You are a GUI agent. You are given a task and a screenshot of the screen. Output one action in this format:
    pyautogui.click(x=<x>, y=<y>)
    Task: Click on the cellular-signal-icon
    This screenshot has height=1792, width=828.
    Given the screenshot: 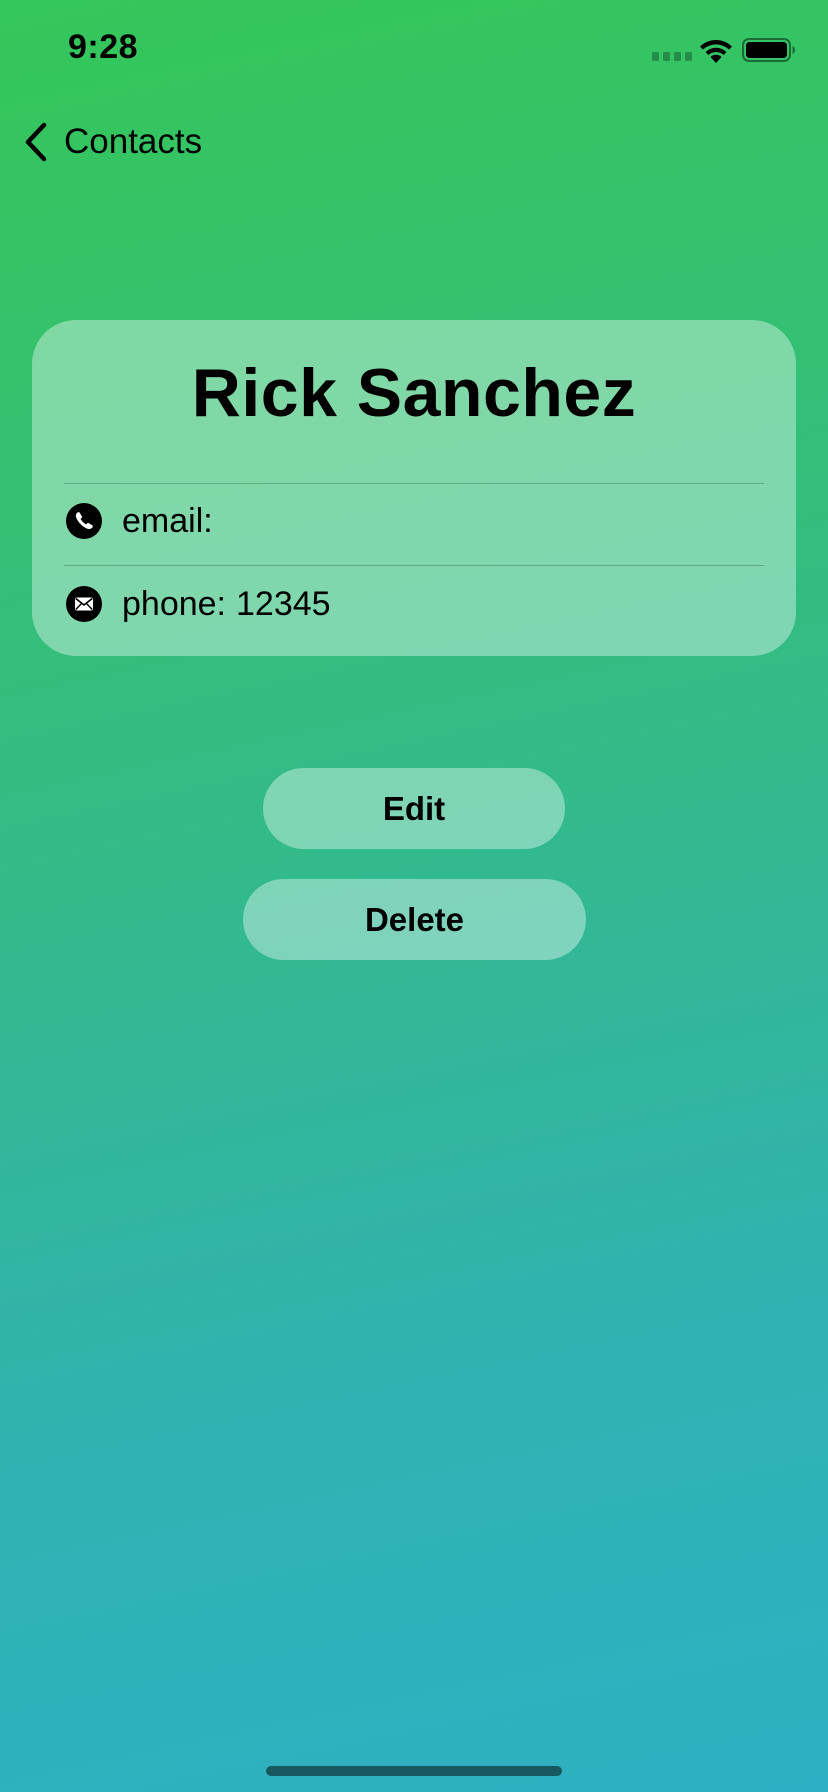 What is the action you would take?
    pyautogui.click(x=672, y=56)
    